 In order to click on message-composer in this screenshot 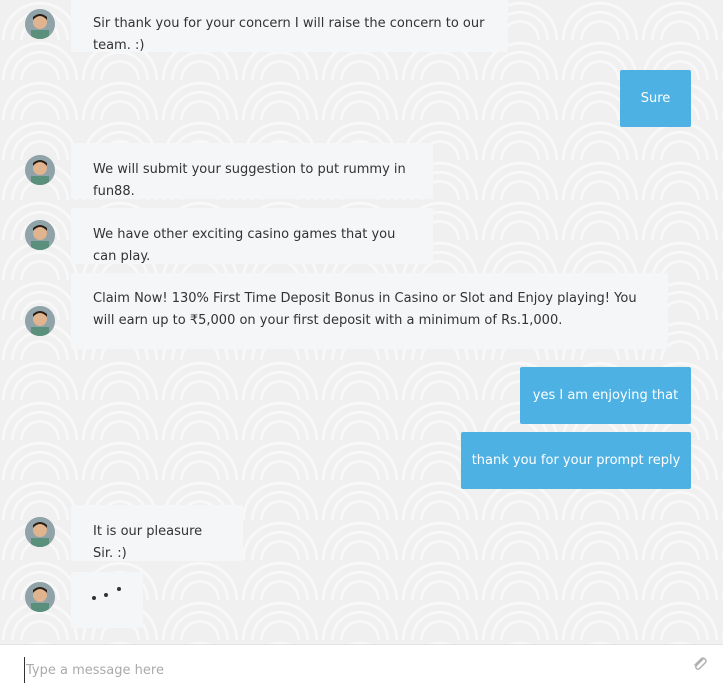, I will do `click(361, 669)`.